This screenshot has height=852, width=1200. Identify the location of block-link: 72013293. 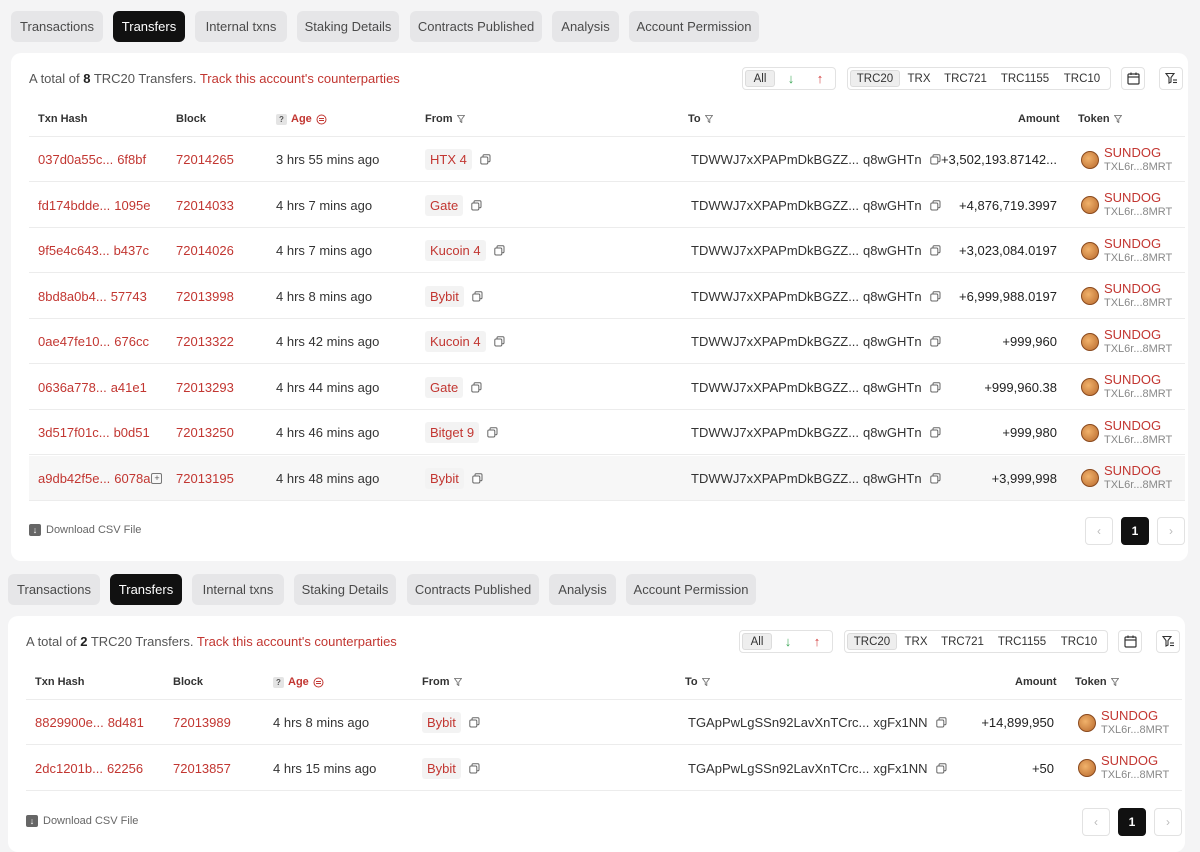
(205, 387).